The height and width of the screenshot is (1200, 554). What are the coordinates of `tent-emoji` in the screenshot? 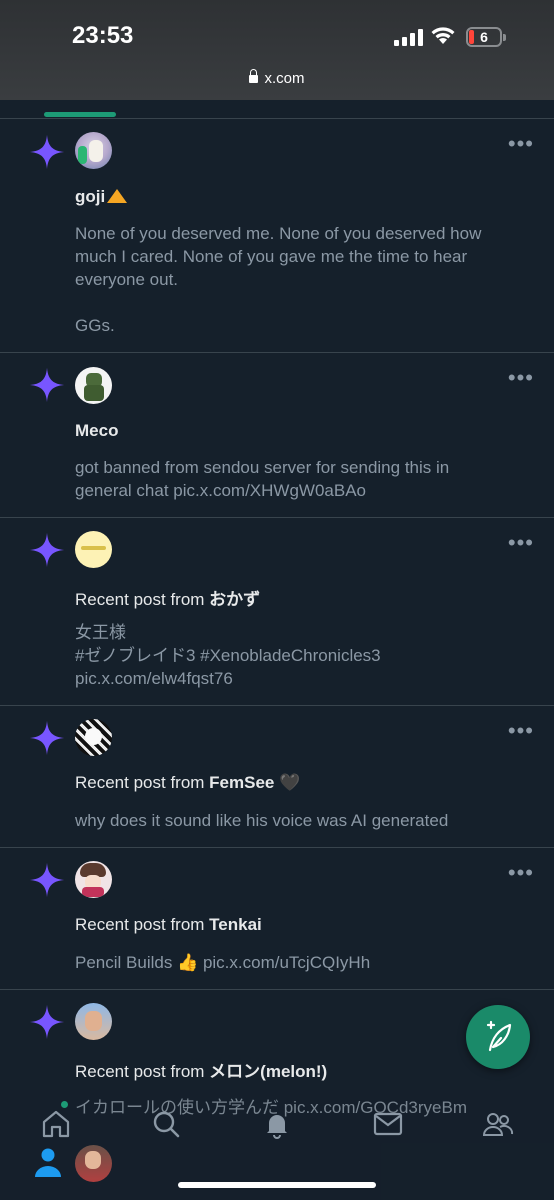 It's located at (117, 196).